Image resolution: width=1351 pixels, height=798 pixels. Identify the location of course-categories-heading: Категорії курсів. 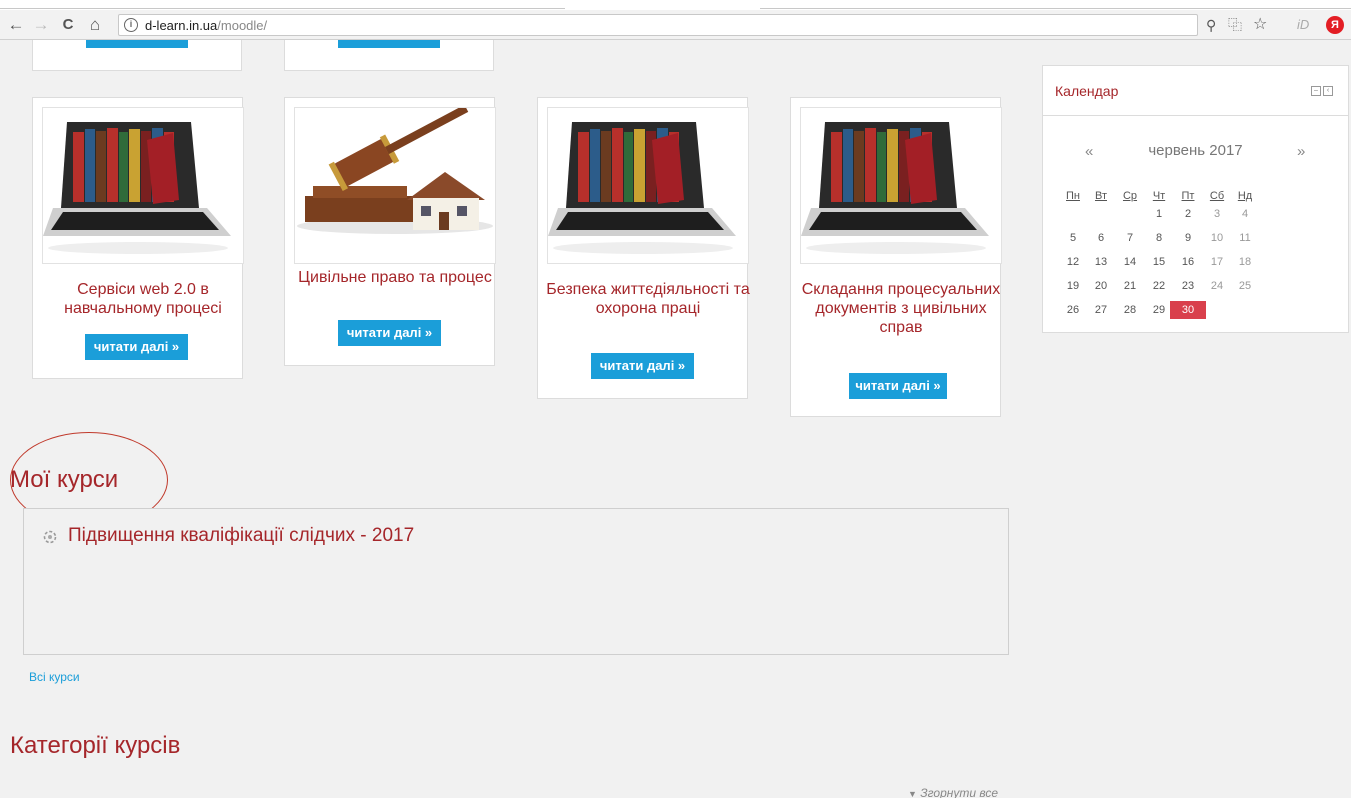
(95, 745).